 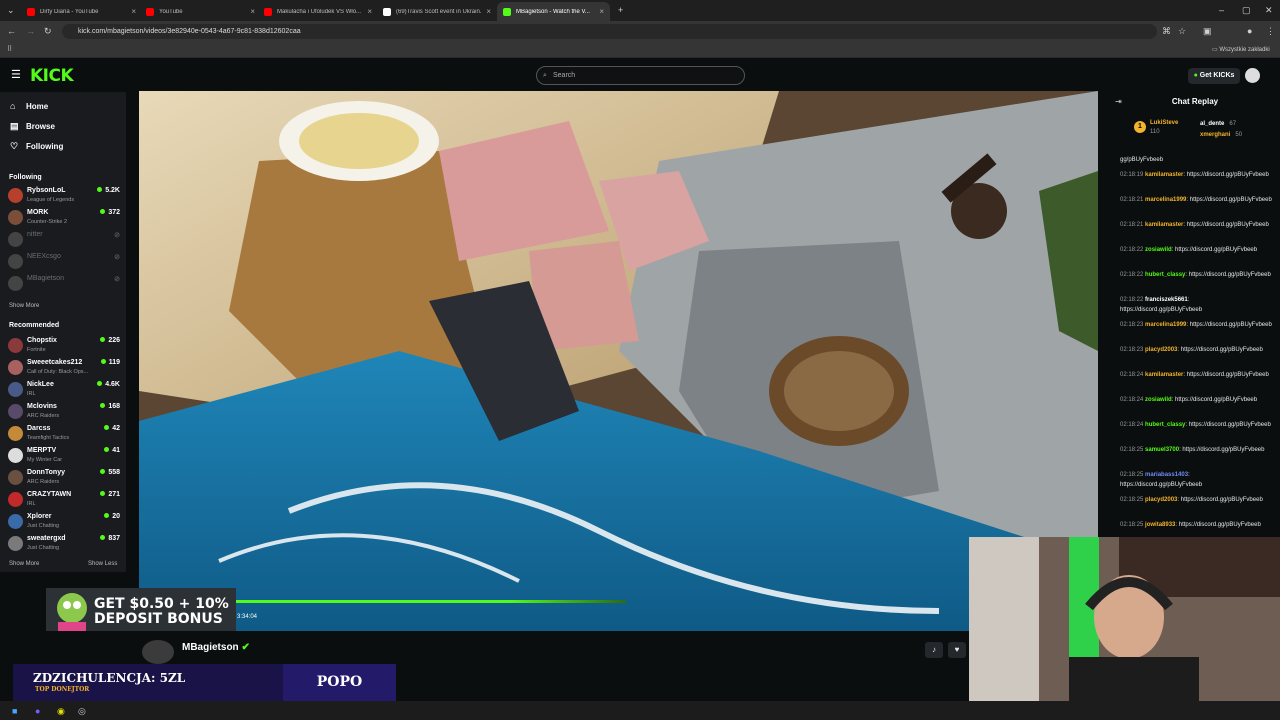 I want to click on show-more-recommended-button: Show More, so click(x=24, y=564).